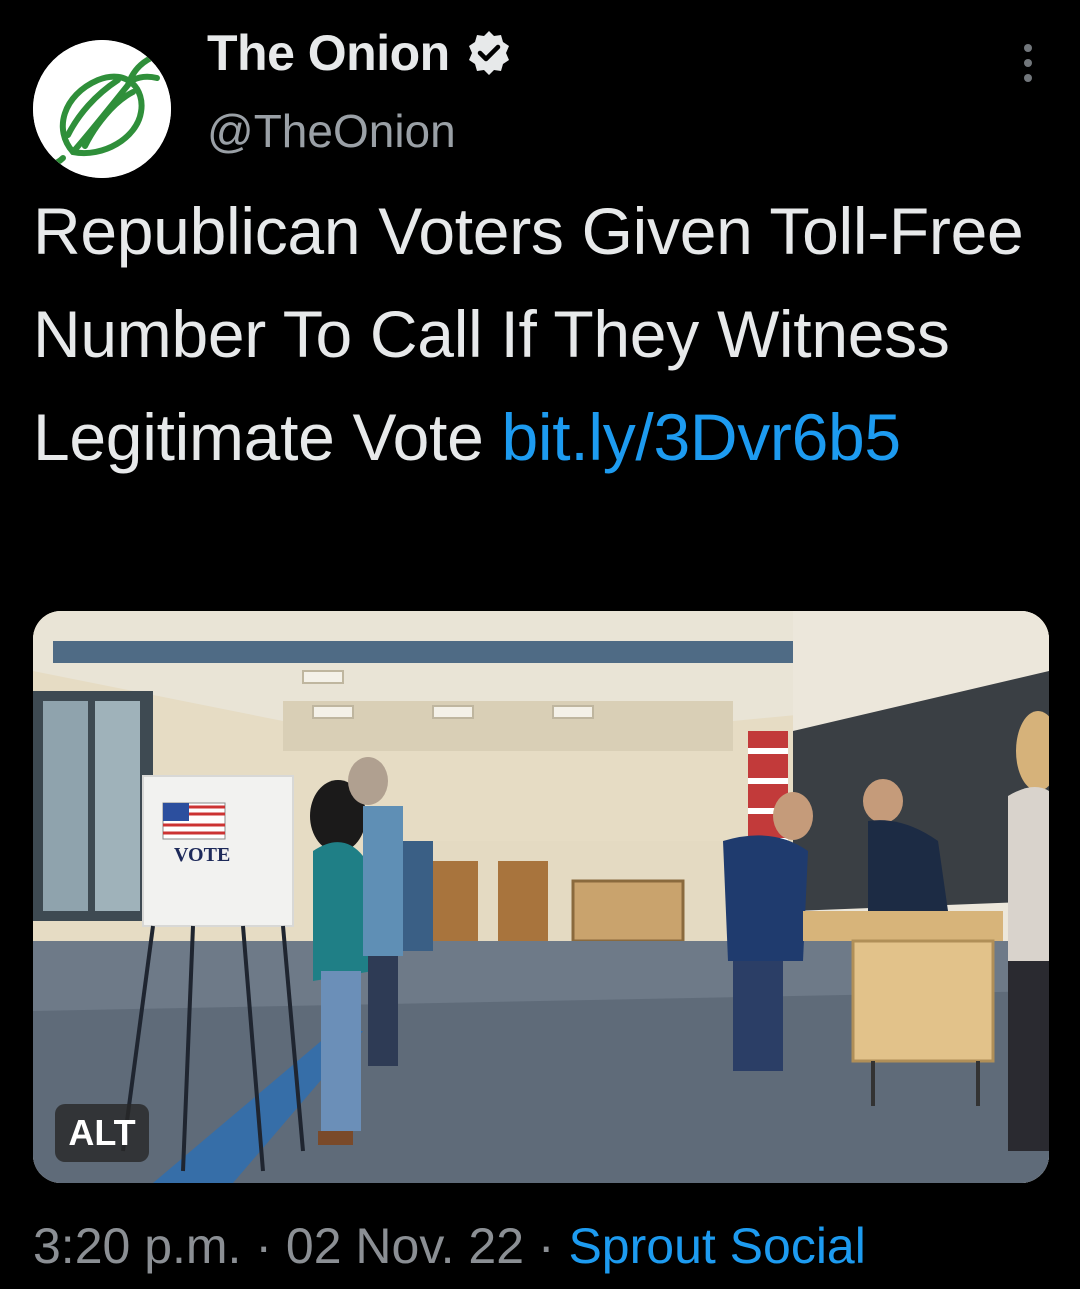 This screenshot has height=1289, width=1080. What do you see at coordinates (102, 1133) in the screenshot?
I see `alt-text-button: ALT` at bounding box center [102, 1133].